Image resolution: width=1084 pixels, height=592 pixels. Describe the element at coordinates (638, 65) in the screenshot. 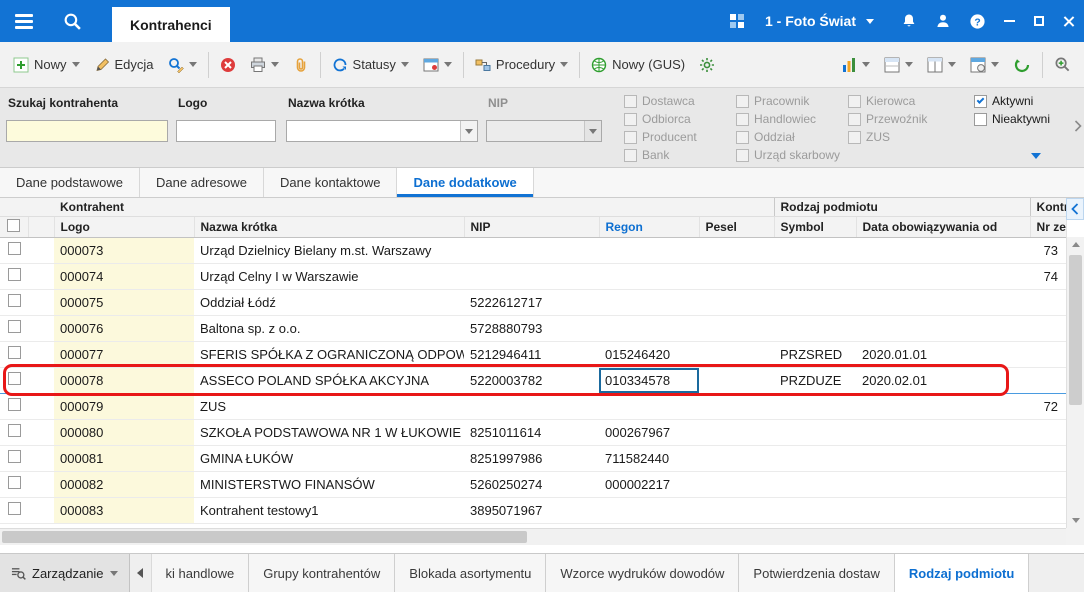

I see `new-gus-button: Nowy (GUS)` at that location.